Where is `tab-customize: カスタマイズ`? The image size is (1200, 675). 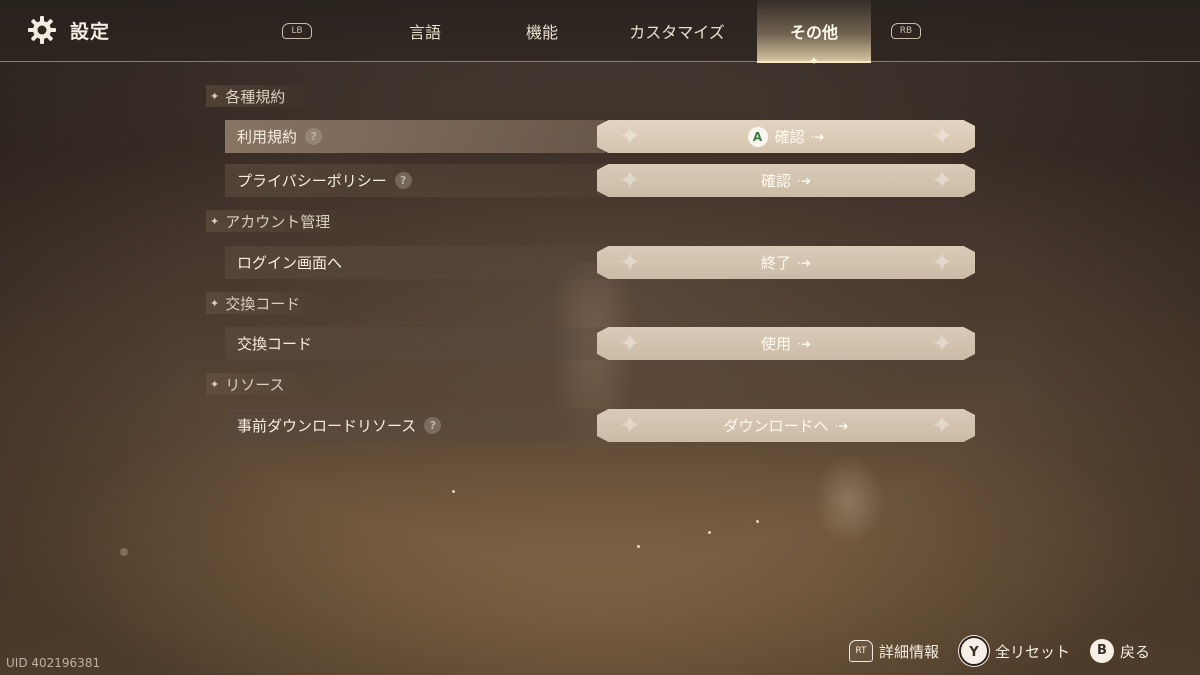
tab-customize: カスタマイズ is located at coordinates (677, 31).